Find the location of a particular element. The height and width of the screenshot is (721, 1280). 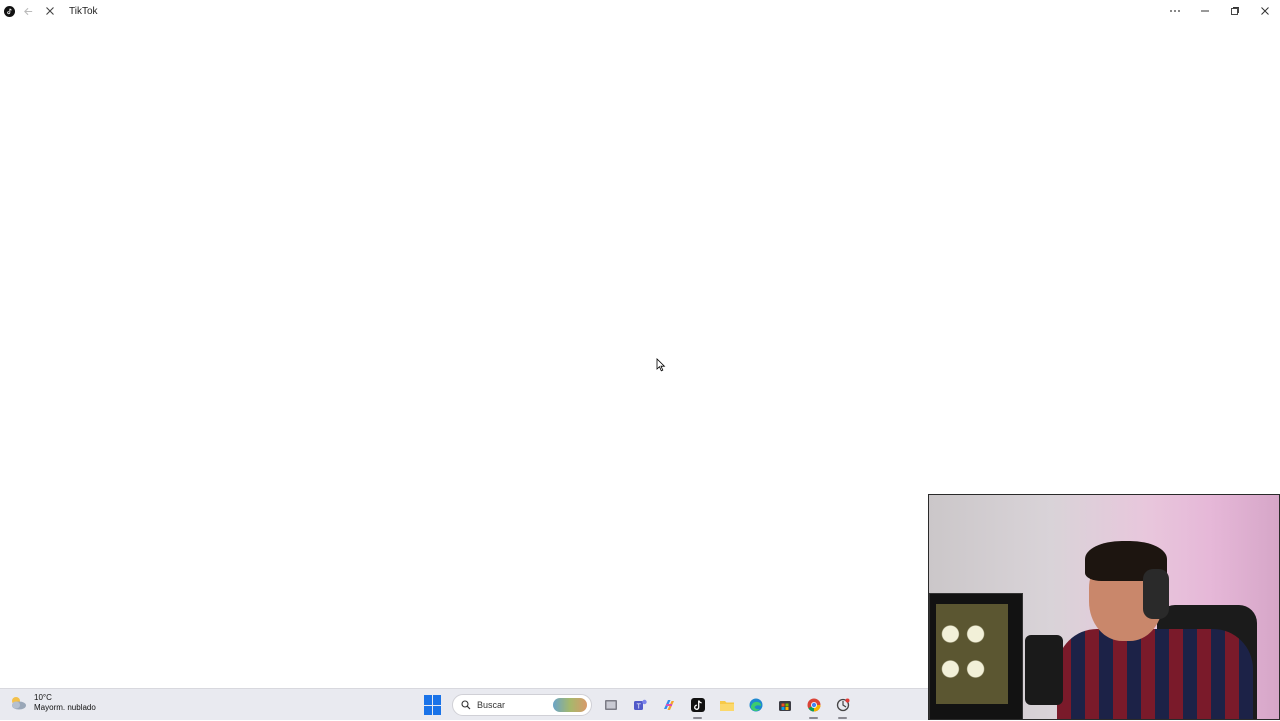

taskbar: 10°C Mayorm. nublado Buscar T is located at coordinates (464, 704).